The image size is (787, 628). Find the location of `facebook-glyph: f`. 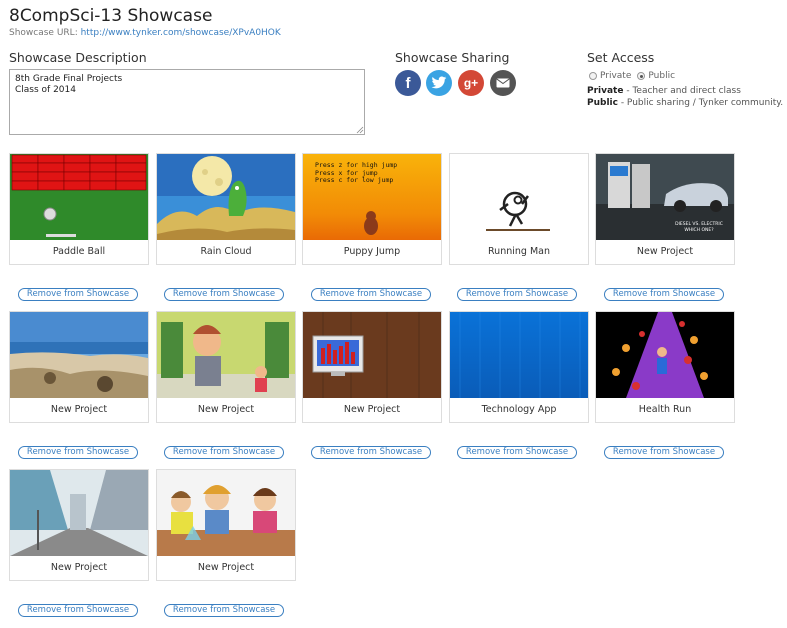

facebook-glyph: f is located at coordinates (408, 83).